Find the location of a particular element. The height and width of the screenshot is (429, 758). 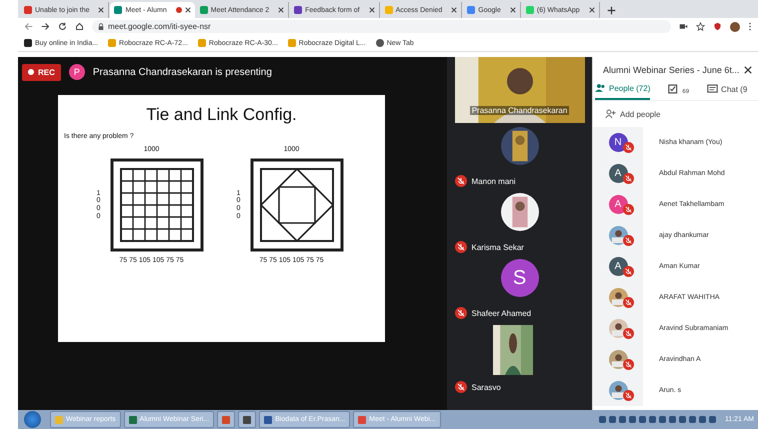

more-icon is located at coordinates (750, 26).